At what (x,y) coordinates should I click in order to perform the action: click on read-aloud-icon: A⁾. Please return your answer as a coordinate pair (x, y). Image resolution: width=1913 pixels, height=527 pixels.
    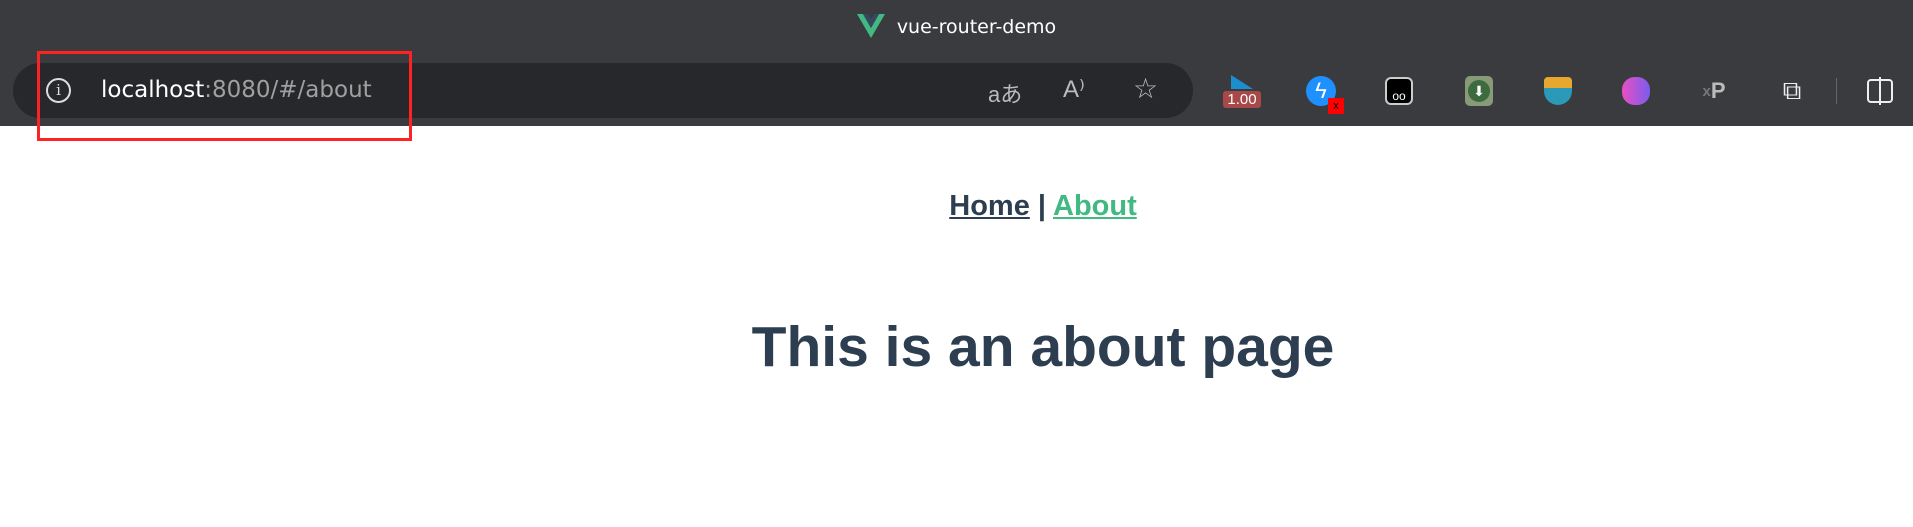
    Looking at the image, I should click on (1074, 89).